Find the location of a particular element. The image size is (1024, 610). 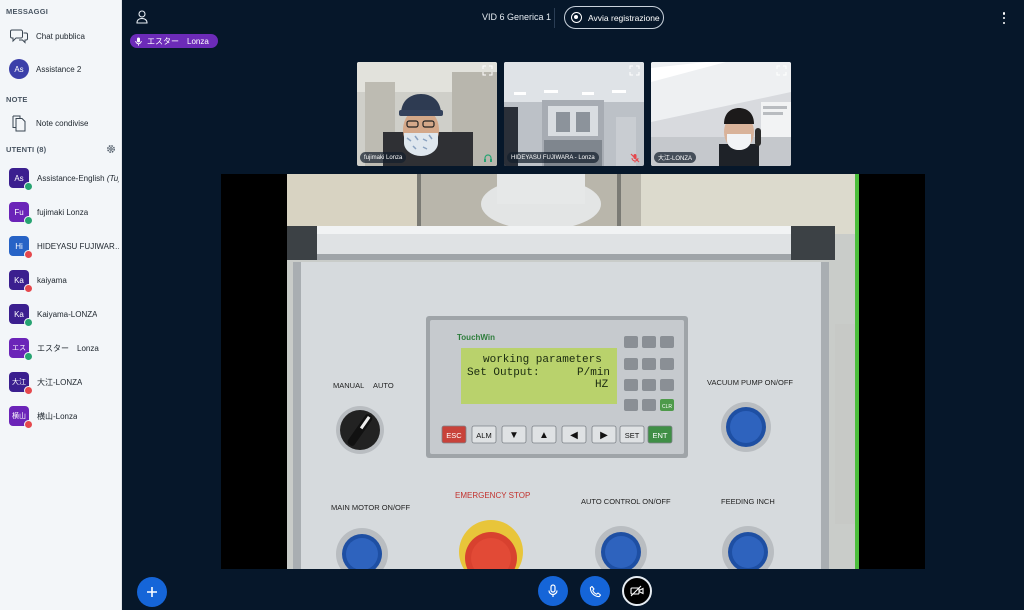

main-motor-label: MAIN MOTOR ON/OFF is located at coordinates (370, 507).